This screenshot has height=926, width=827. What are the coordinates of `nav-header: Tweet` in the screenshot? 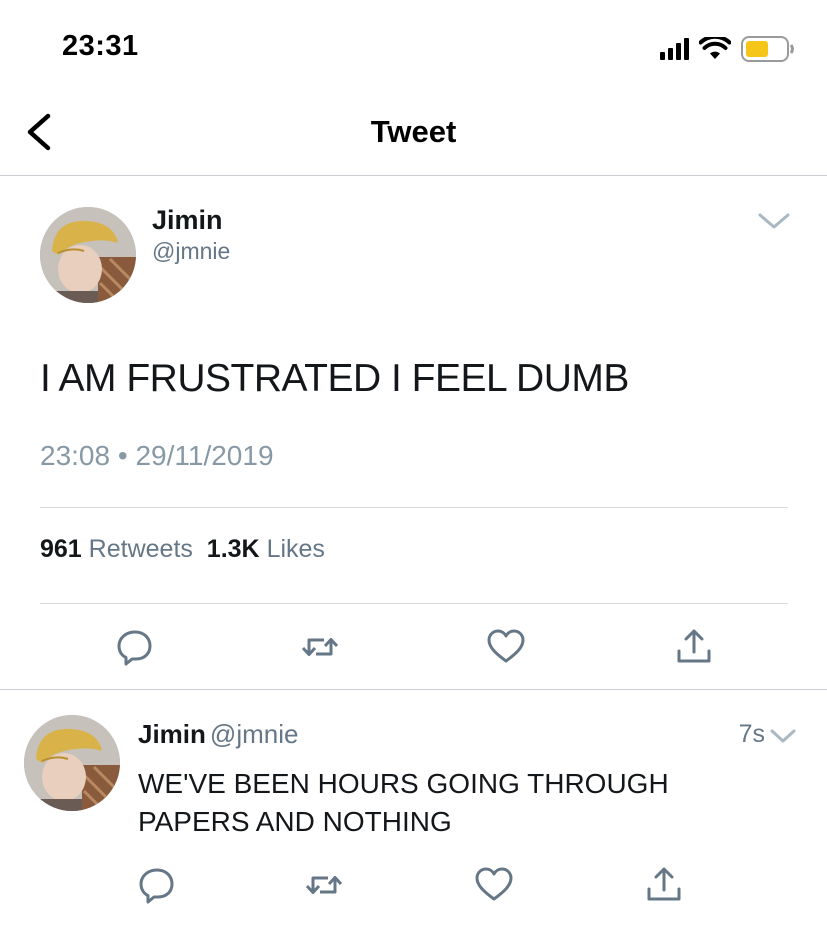 It's located at (413, 136).